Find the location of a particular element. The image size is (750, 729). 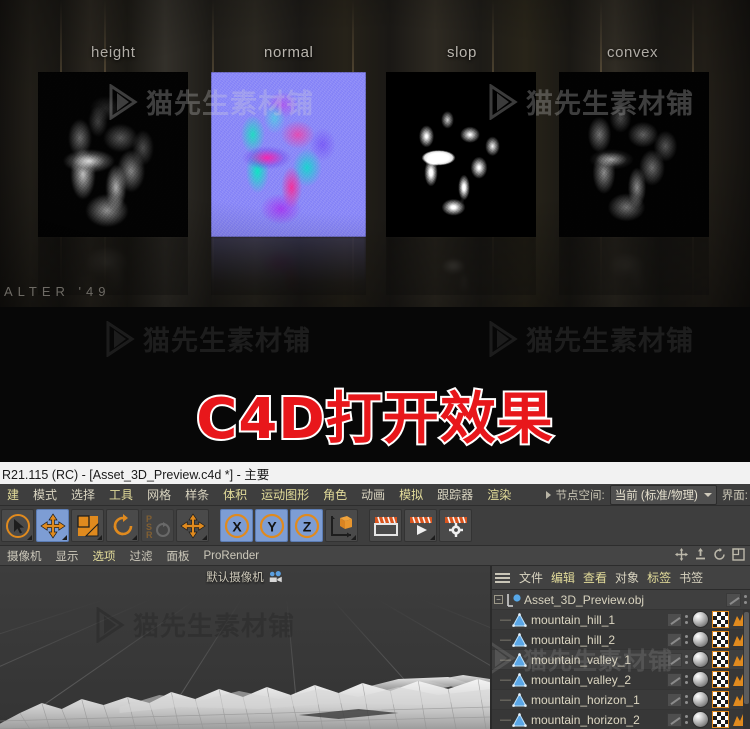

scale-tool-button is located at coordinates (87, 525).